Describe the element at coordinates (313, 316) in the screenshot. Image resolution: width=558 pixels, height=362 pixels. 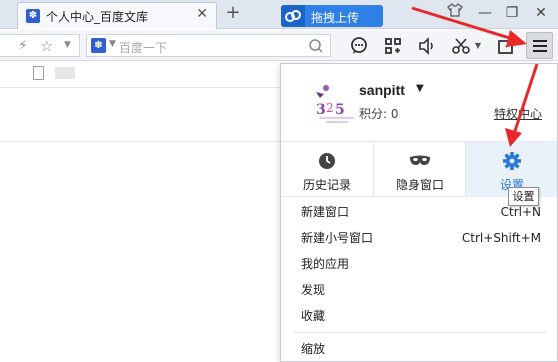
I see `menu-item-label: 收藏` at that location.